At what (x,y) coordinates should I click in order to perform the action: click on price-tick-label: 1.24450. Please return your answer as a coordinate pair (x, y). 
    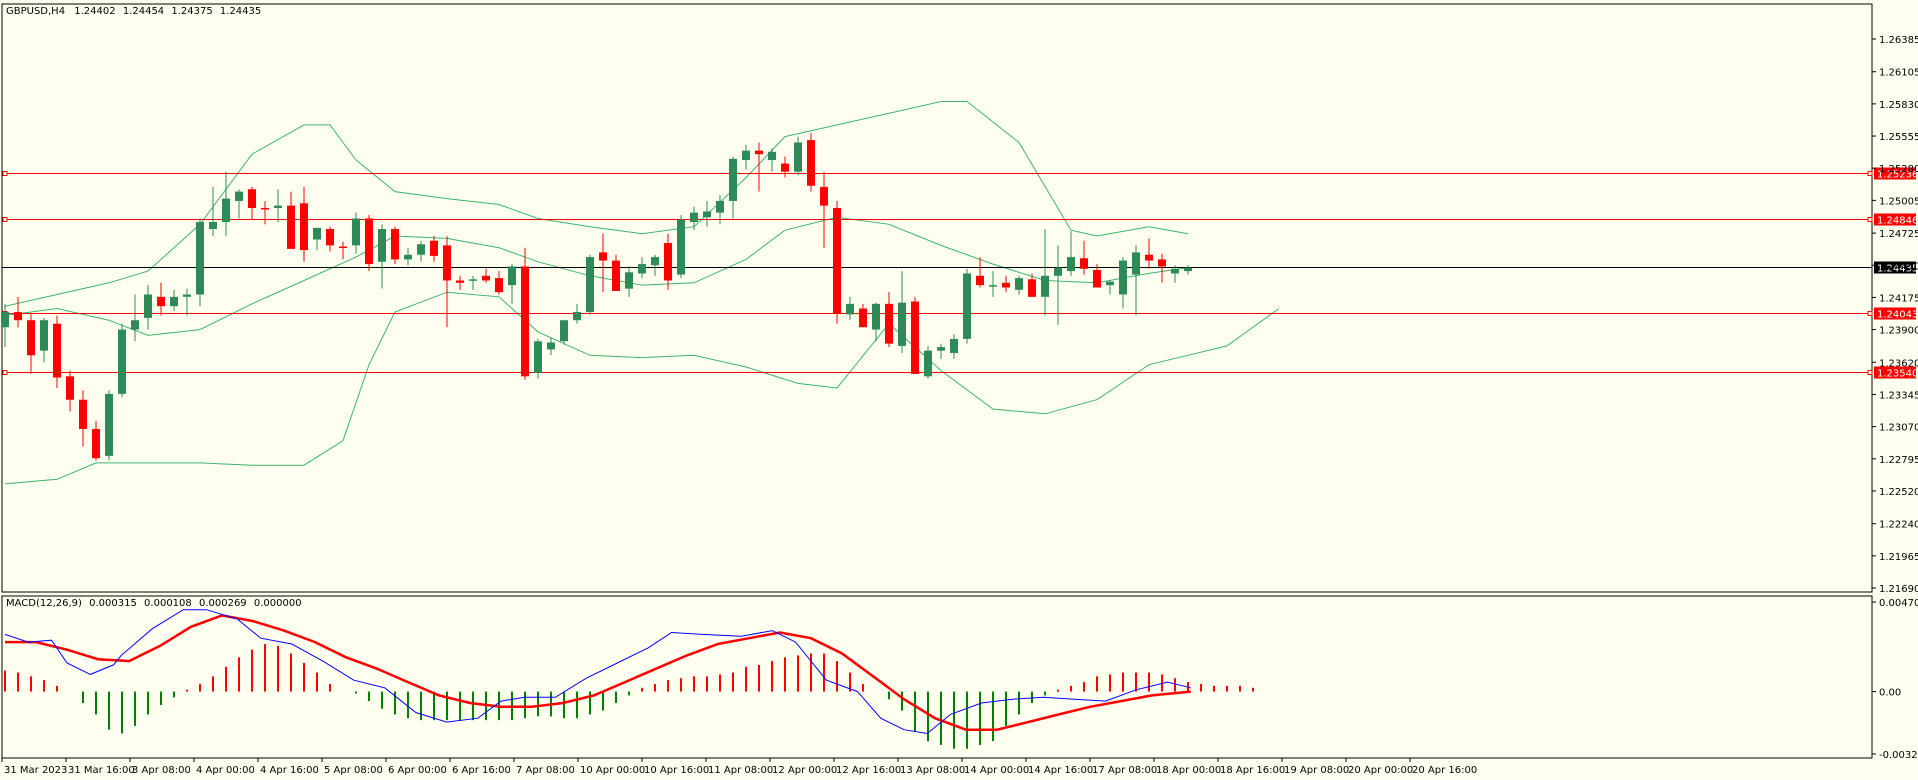
    Looking at the image, I should click on (1898, 266).